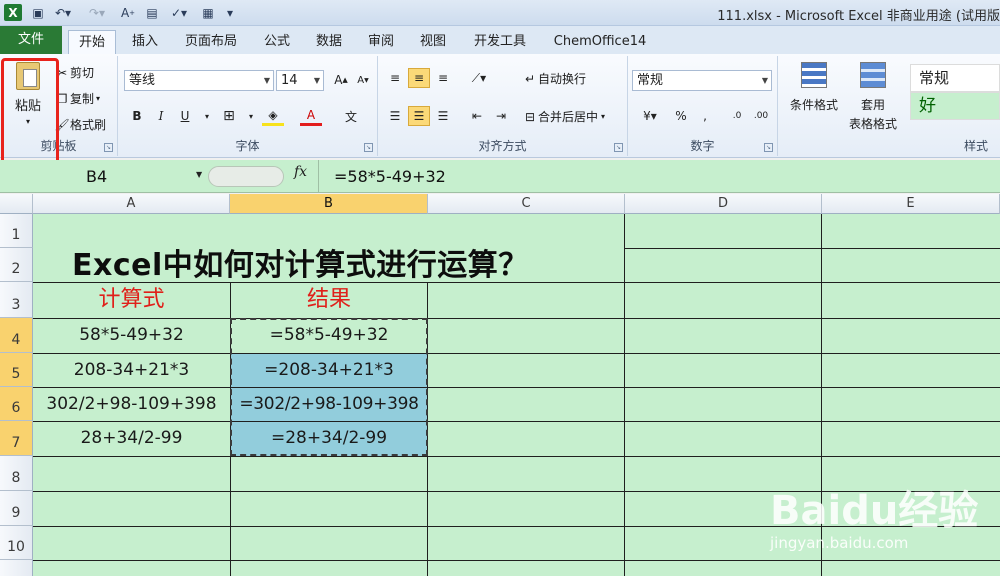 The image size is (1000, 576). Describe the element at coordinates (500, 176) in the screenshot. I see `formula-bar: B4 ▼ fx =58*5-49+32` at that location.